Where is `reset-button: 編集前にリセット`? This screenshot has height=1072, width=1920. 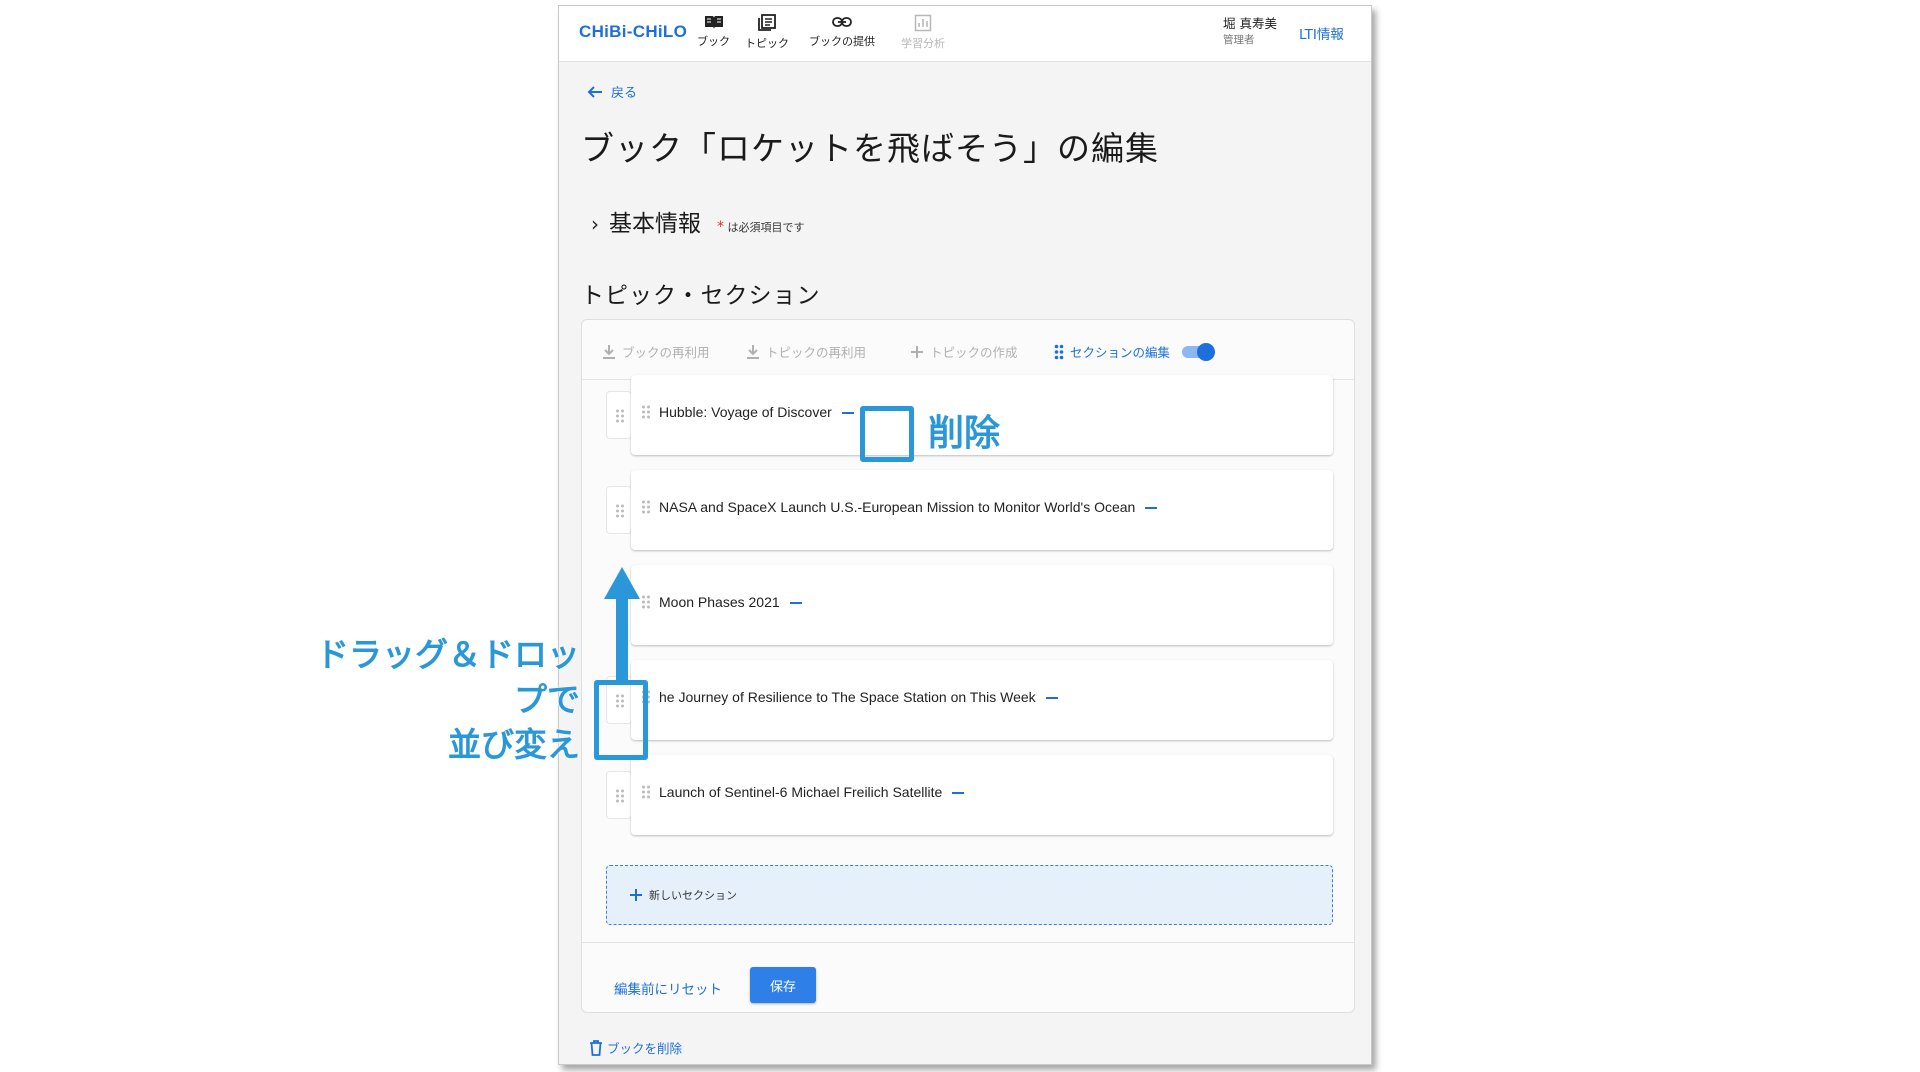
reset-button: 編集前にリセット is located at coordinates (668, 988).